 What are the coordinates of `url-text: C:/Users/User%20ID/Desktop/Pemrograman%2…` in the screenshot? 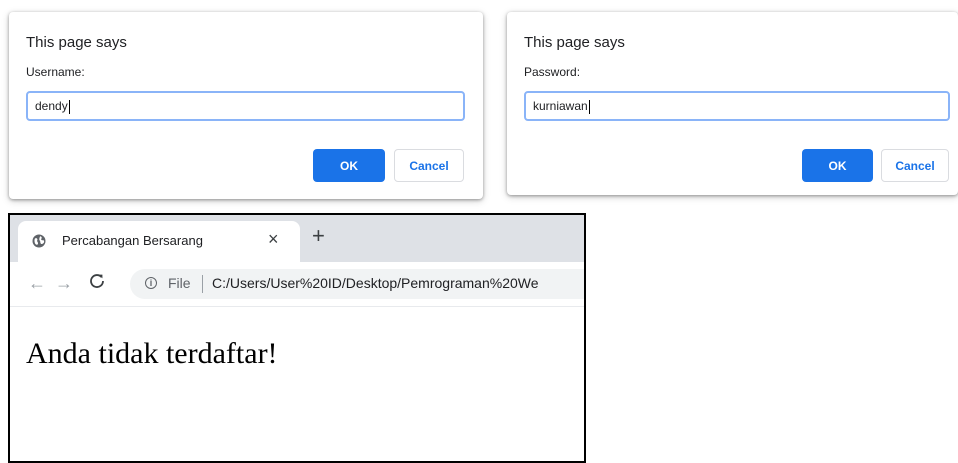 It's located at (375, 283).